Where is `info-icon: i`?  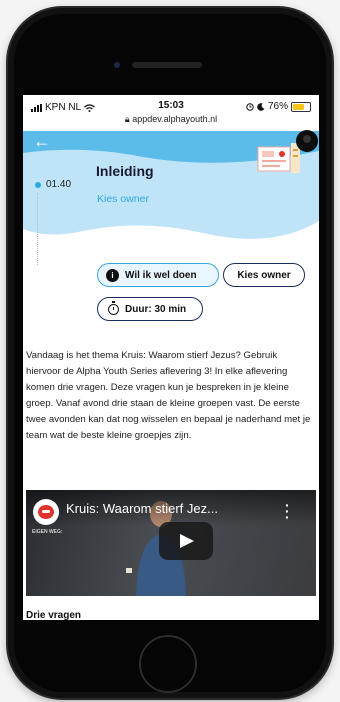
info-icon: i is located at coordinates (112, 275).